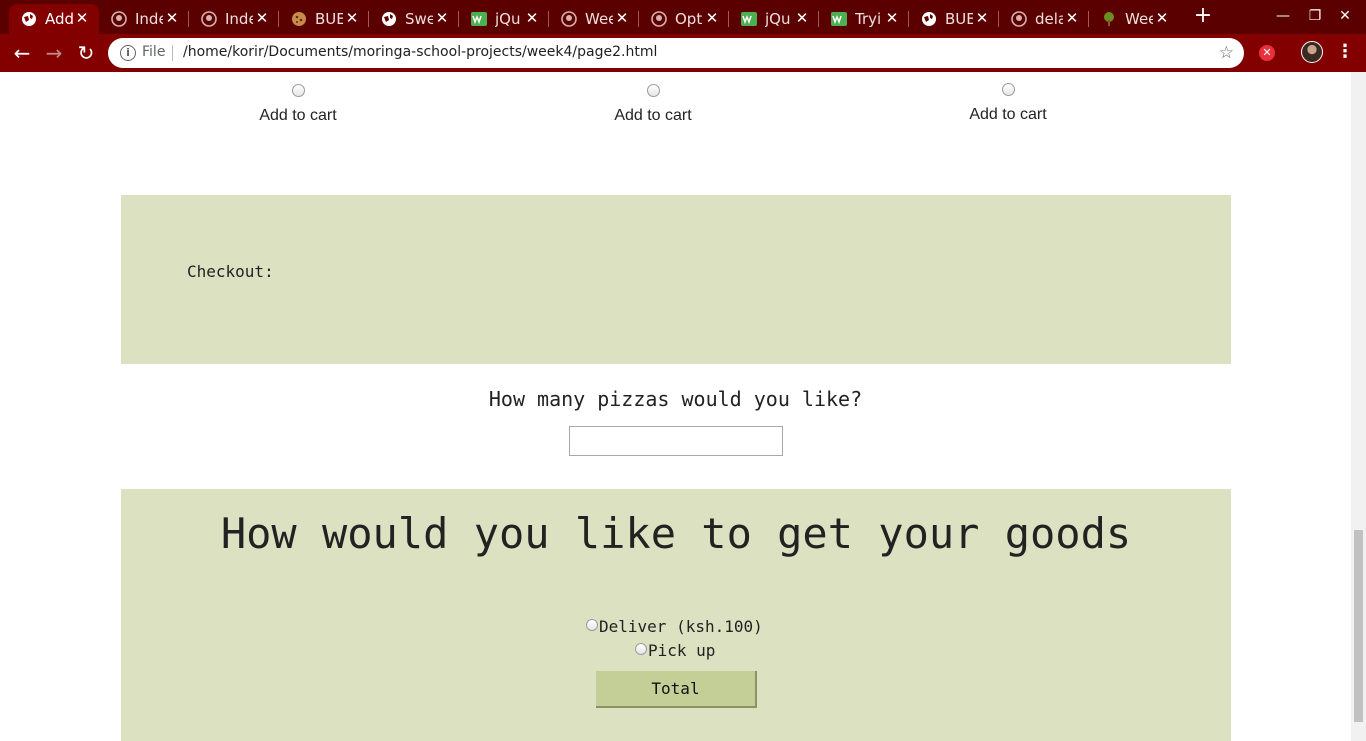 Image resolution: width=1366 pixels, height=741 pixels. Describe the element at coordinates (676, 689) in the screenshot. I see `total-button: Total` at that location.